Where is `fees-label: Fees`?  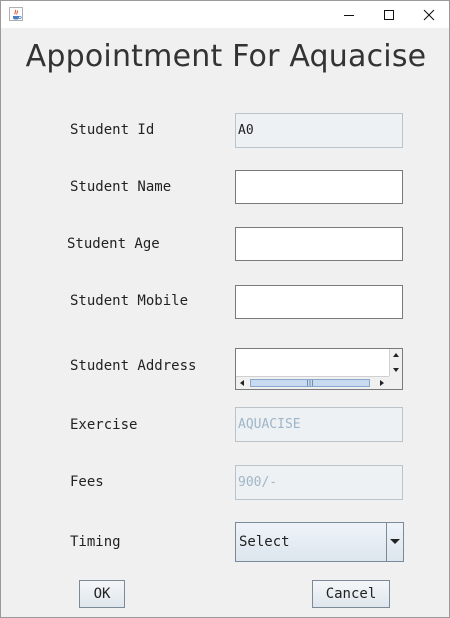 fees-label: Fees is located at coordinates (87, 482).